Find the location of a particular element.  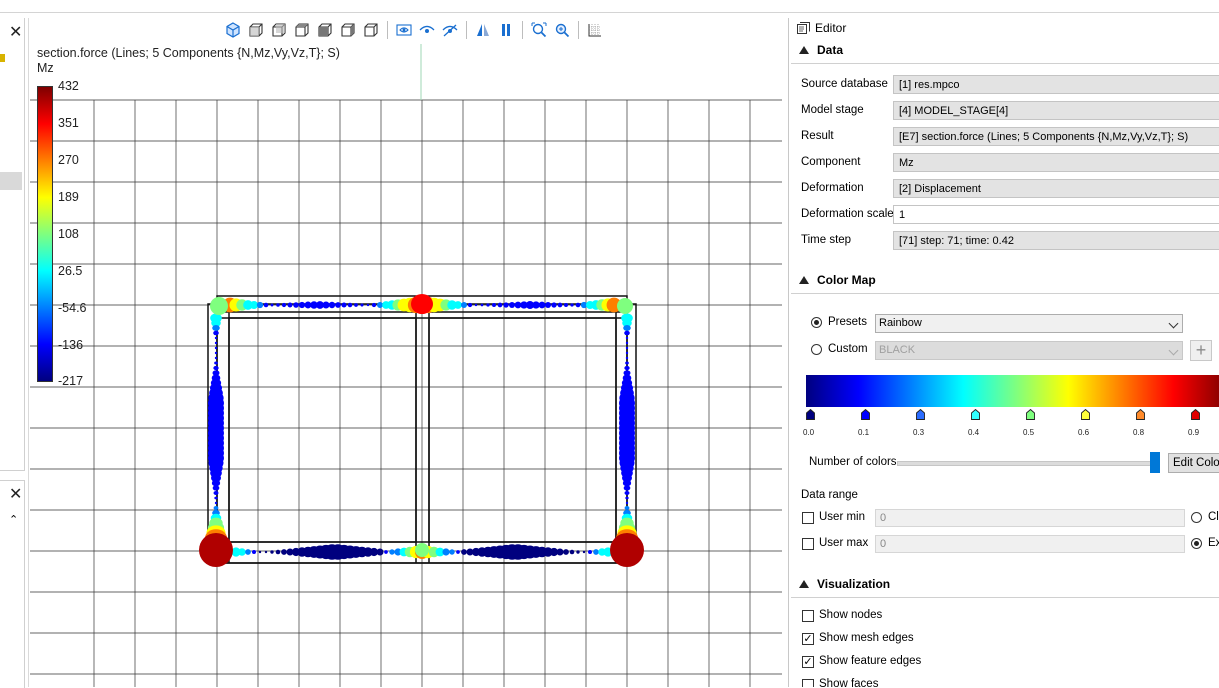

colormap-stop-label: 0.5 is located at coordinates (1029, 432).